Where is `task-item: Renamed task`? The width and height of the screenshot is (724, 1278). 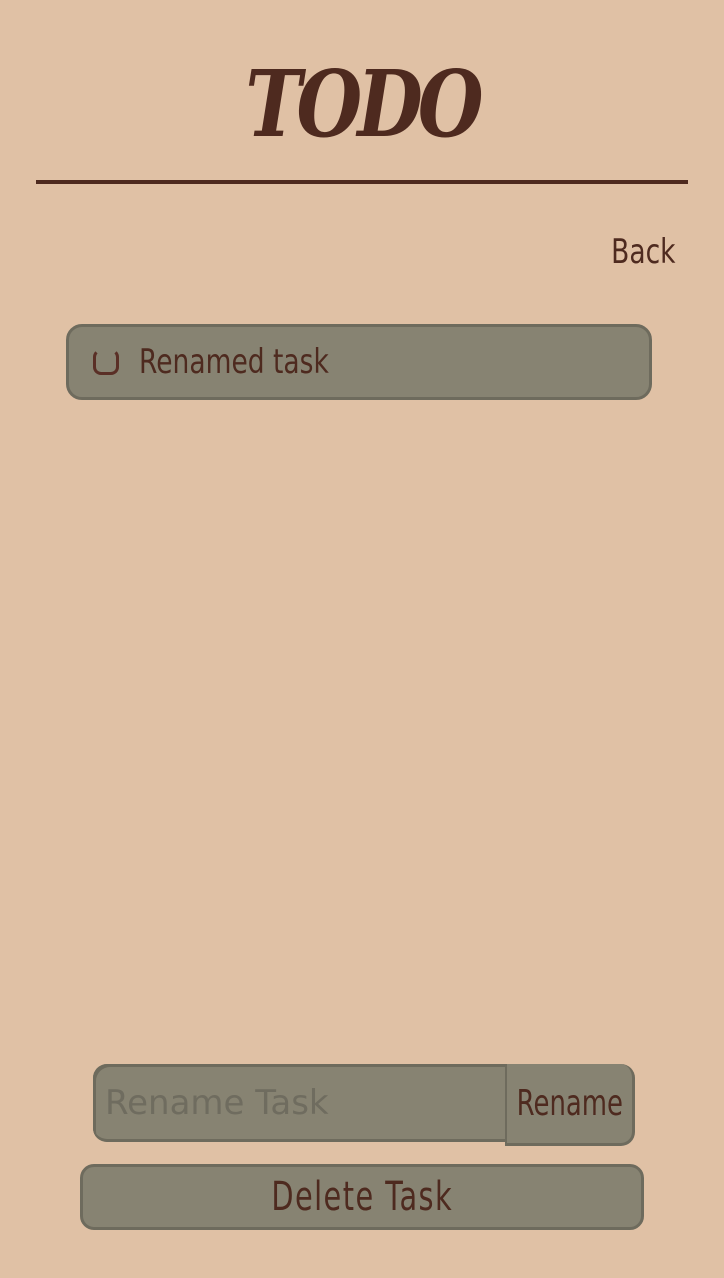 task-item: Renamed task is located at coordinates (359, 362).